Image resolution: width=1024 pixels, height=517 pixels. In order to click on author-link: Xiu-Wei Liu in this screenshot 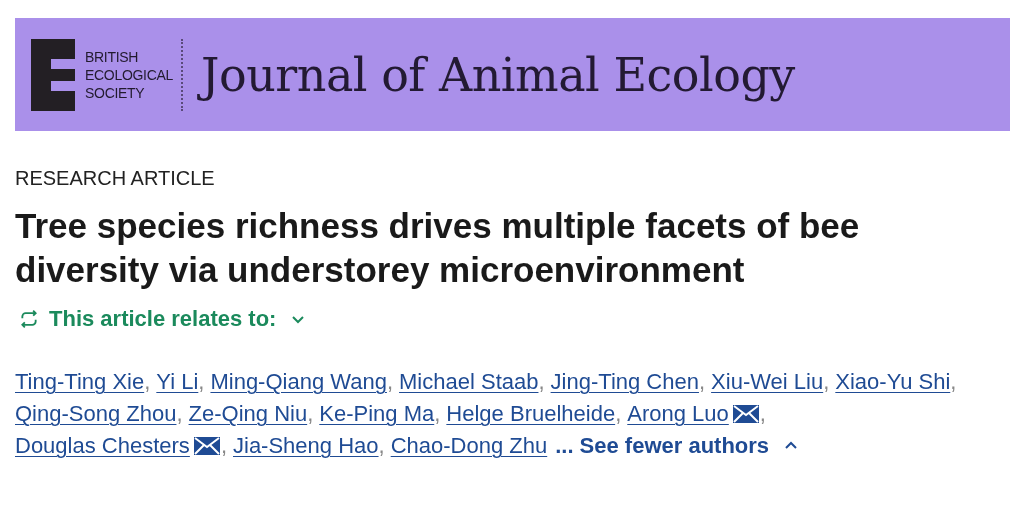, I will do `click(767, 382)`.